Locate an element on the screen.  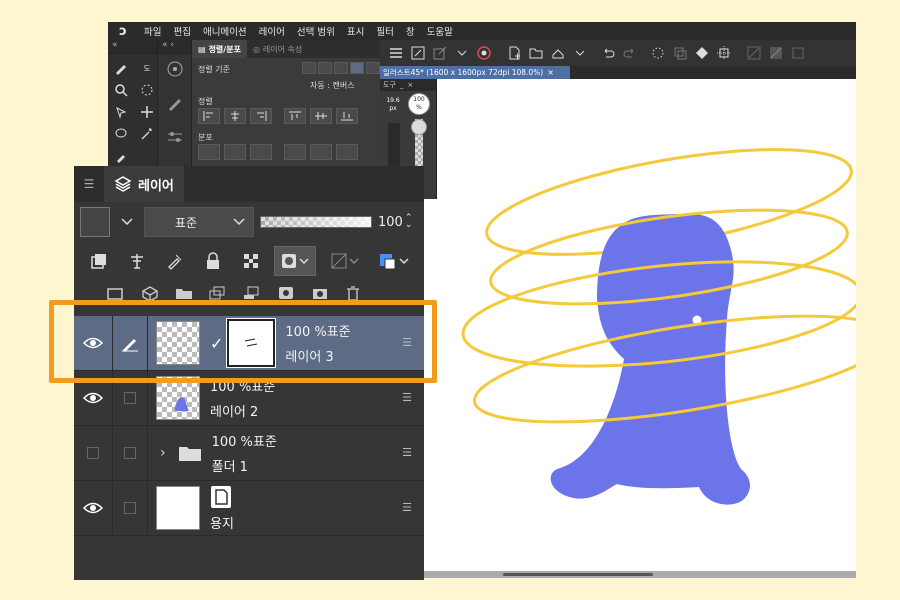
collapse-chevron-icon-2: « ‹ is located at coordinates (174, 47).